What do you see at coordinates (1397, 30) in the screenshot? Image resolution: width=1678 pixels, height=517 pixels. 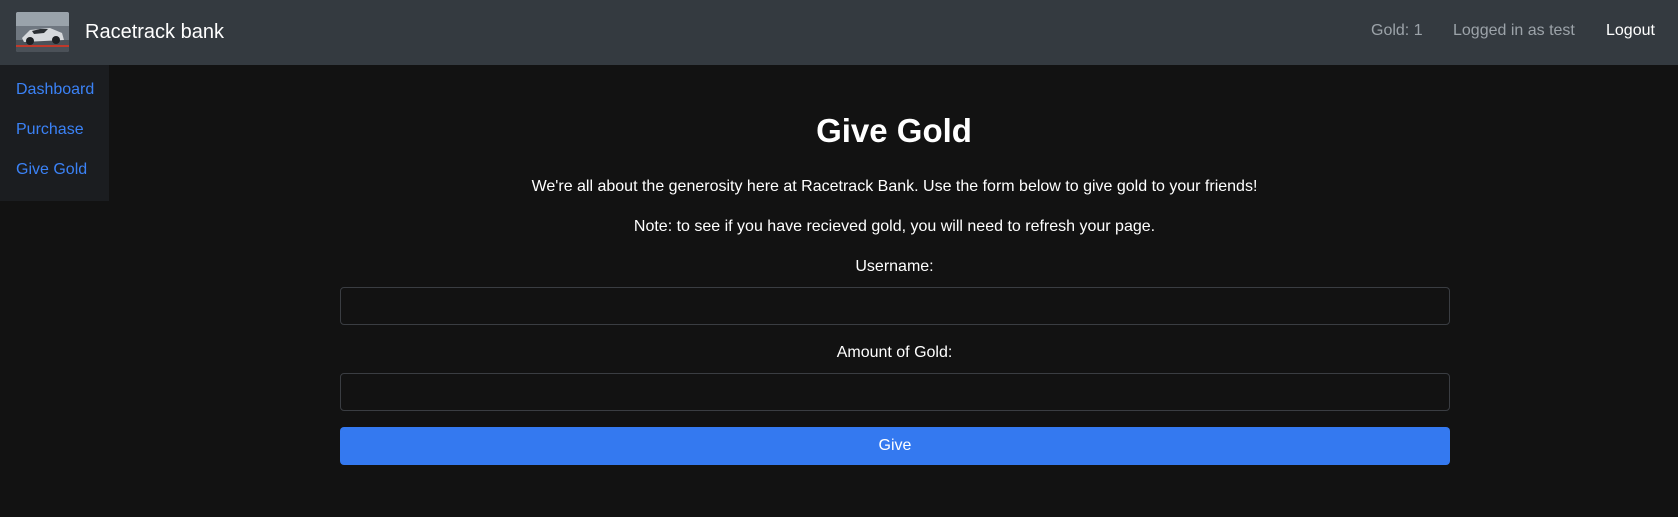 I see `gold-balance: Gold: 1` at bounding box center [1397, 30].